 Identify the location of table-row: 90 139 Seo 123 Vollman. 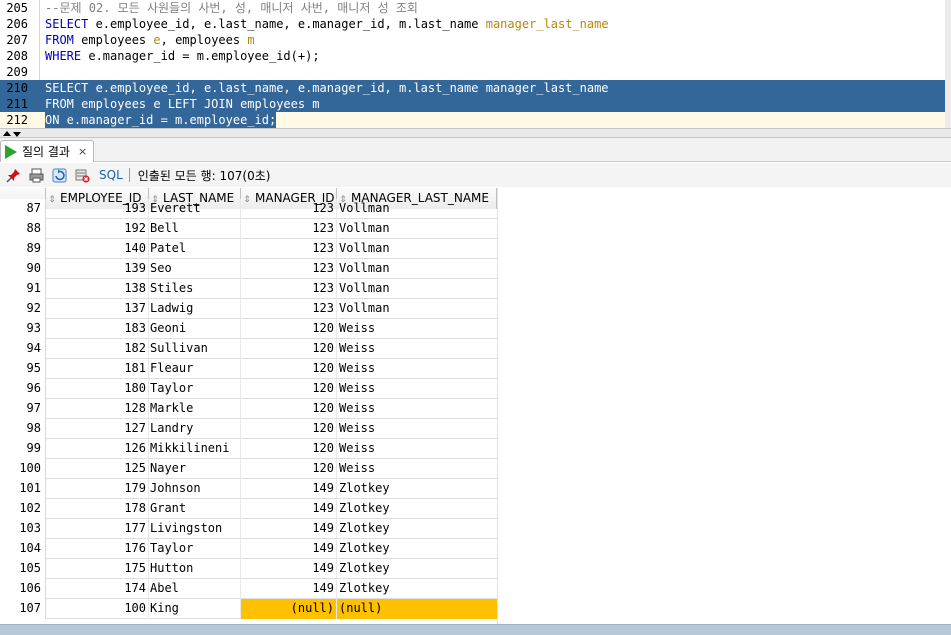
(248, 269).